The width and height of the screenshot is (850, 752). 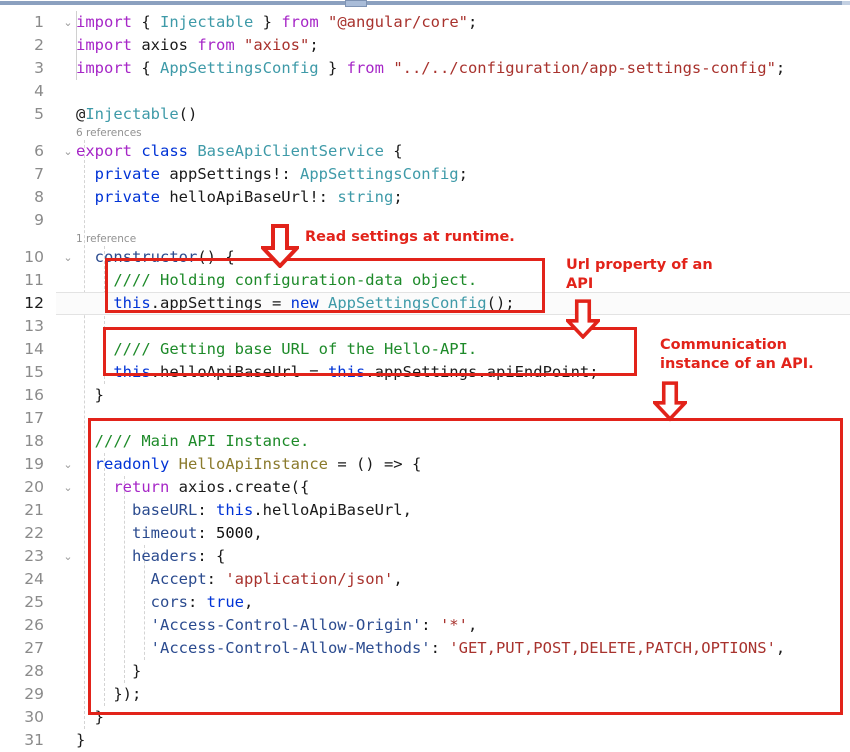 What do you see at coordinates (398, 22) in the screenshot?
I see `token: "@angular/core"` at bounding box center [398, 22].